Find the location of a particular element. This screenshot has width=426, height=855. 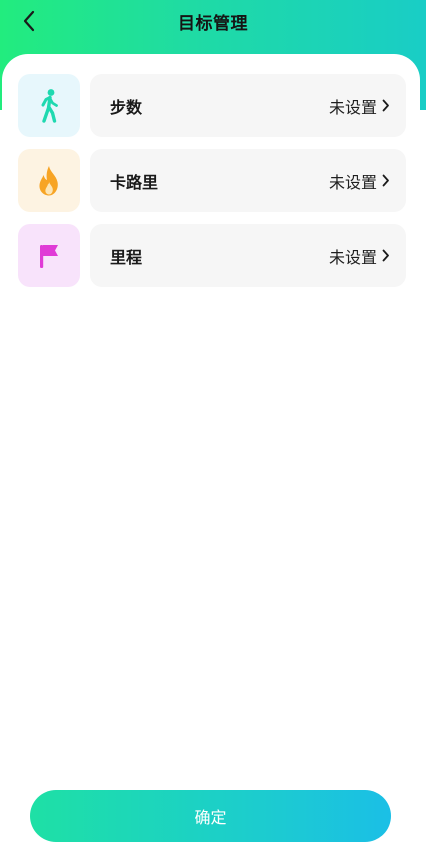

distance-icon-box is located at coordinates (49, 255).